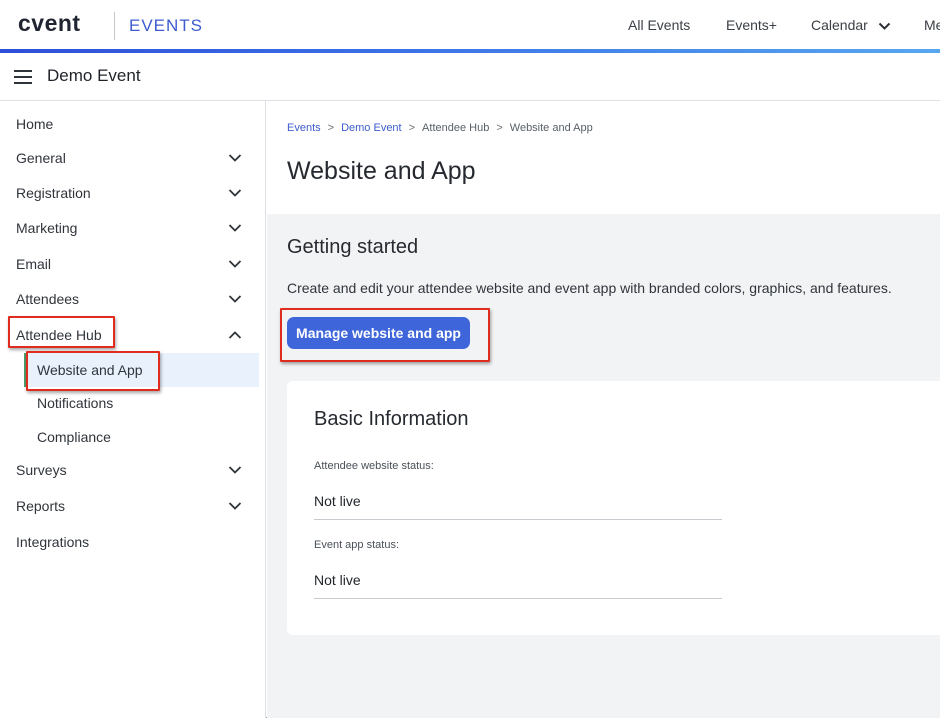 This screenshot has width=940, height=718. What do you see at coordinates (133, 403) in the screenshot?
I see `sidebar-subitem-notifications: Notifications` at bounding box center [133, 403].